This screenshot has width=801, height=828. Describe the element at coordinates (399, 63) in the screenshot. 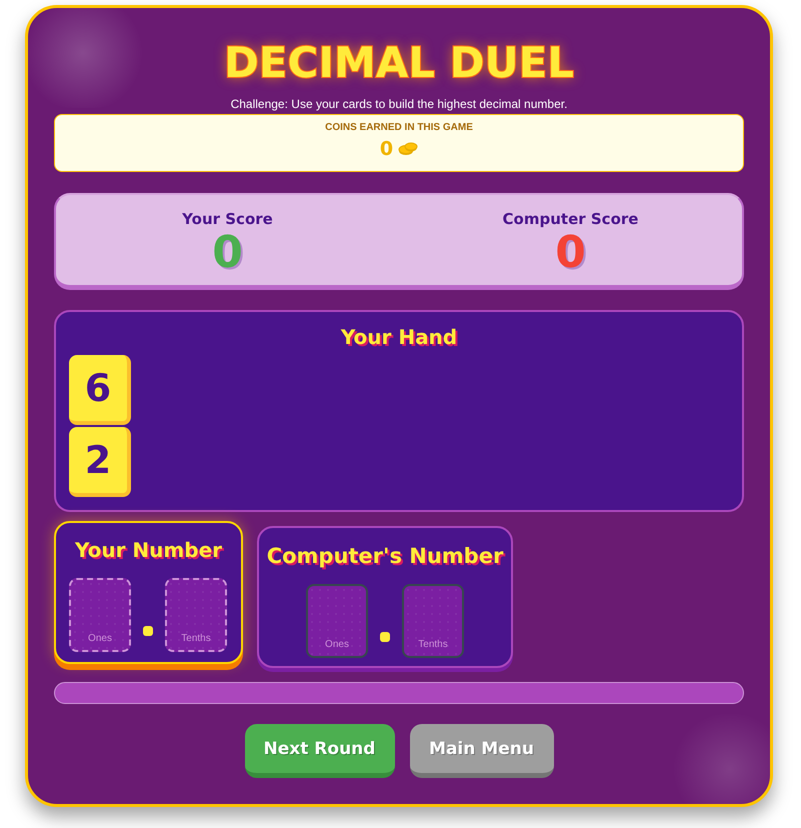

I see `game-title: DECIMAL DUEL` at that location.